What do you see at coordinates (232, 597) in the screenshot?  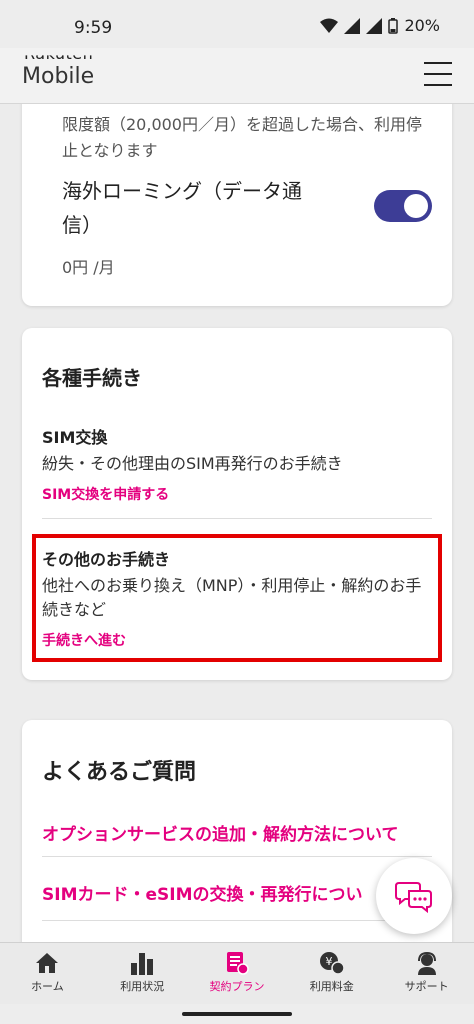 I see `other-procedures-desc: 他社へのお乗り換え（MNP）・利用停止・解約のお手続きなど` at bounding box center [232, 597].